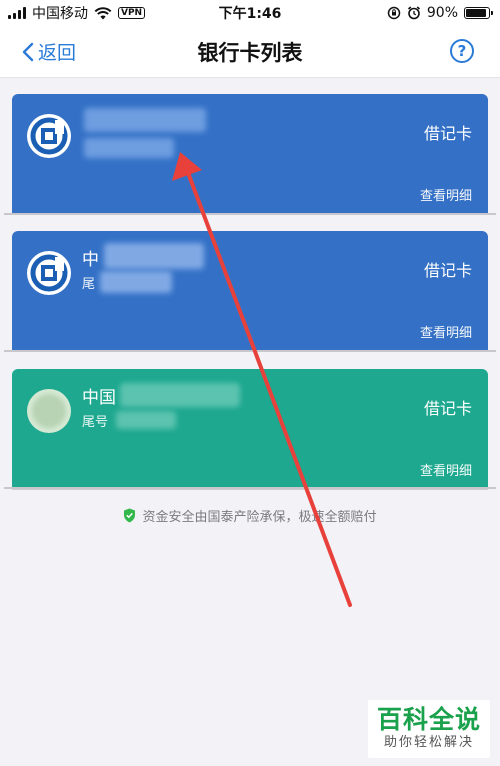  I want to click on card-bank-name: 中, so click(90, 260).